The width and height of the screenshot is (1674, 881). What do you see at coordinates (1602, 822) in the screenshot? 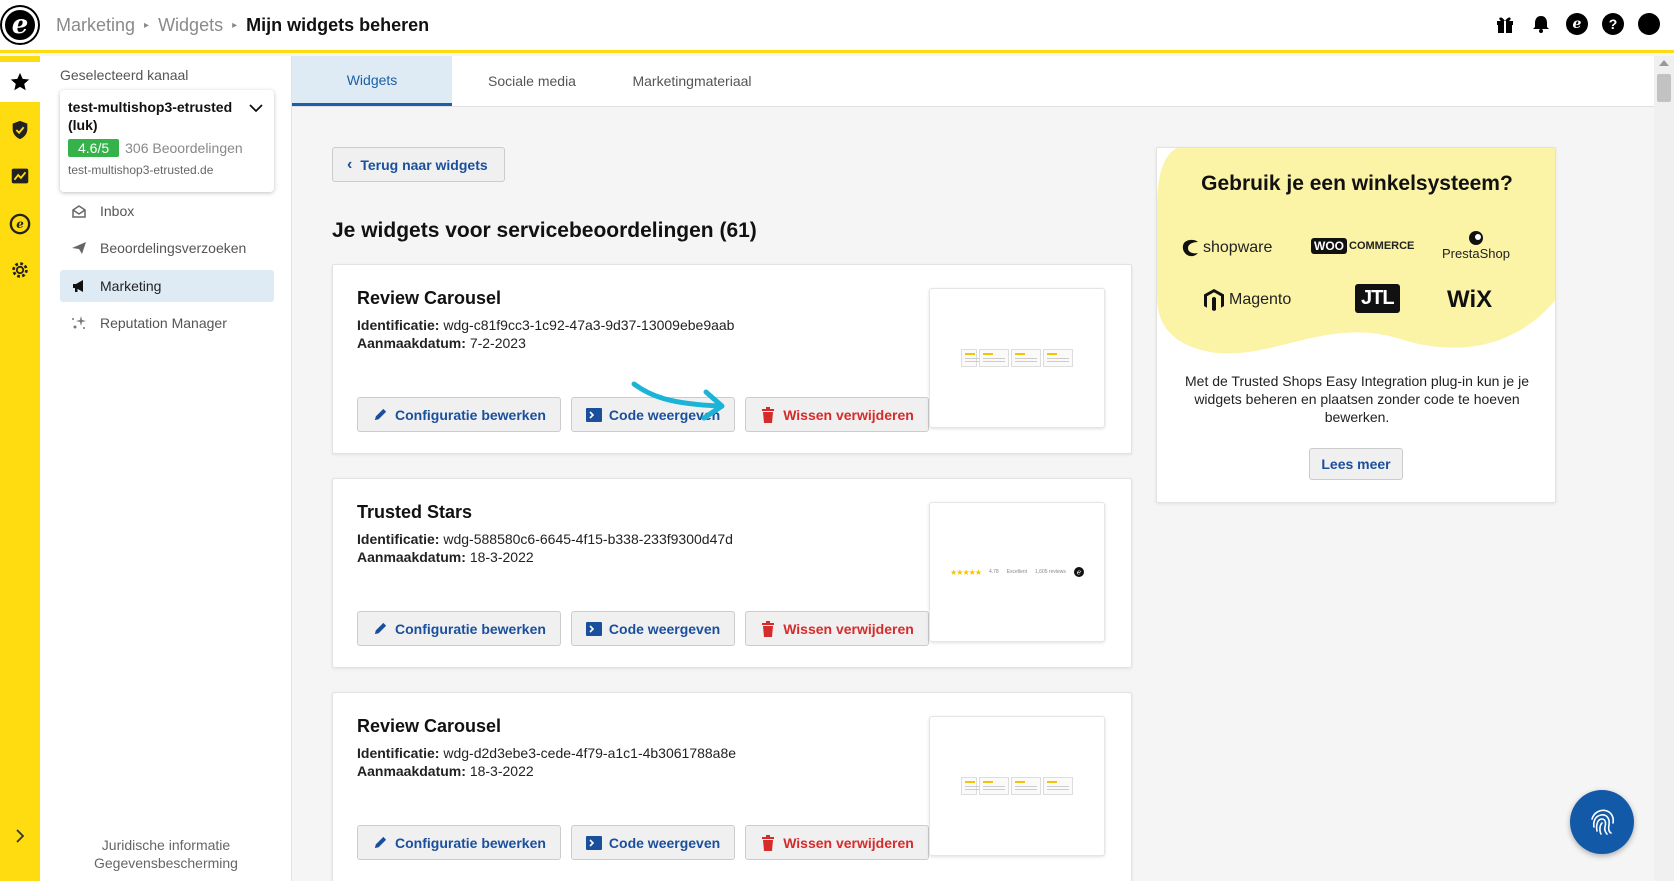
I see `chat-button` at bounding box center [1602, 822].